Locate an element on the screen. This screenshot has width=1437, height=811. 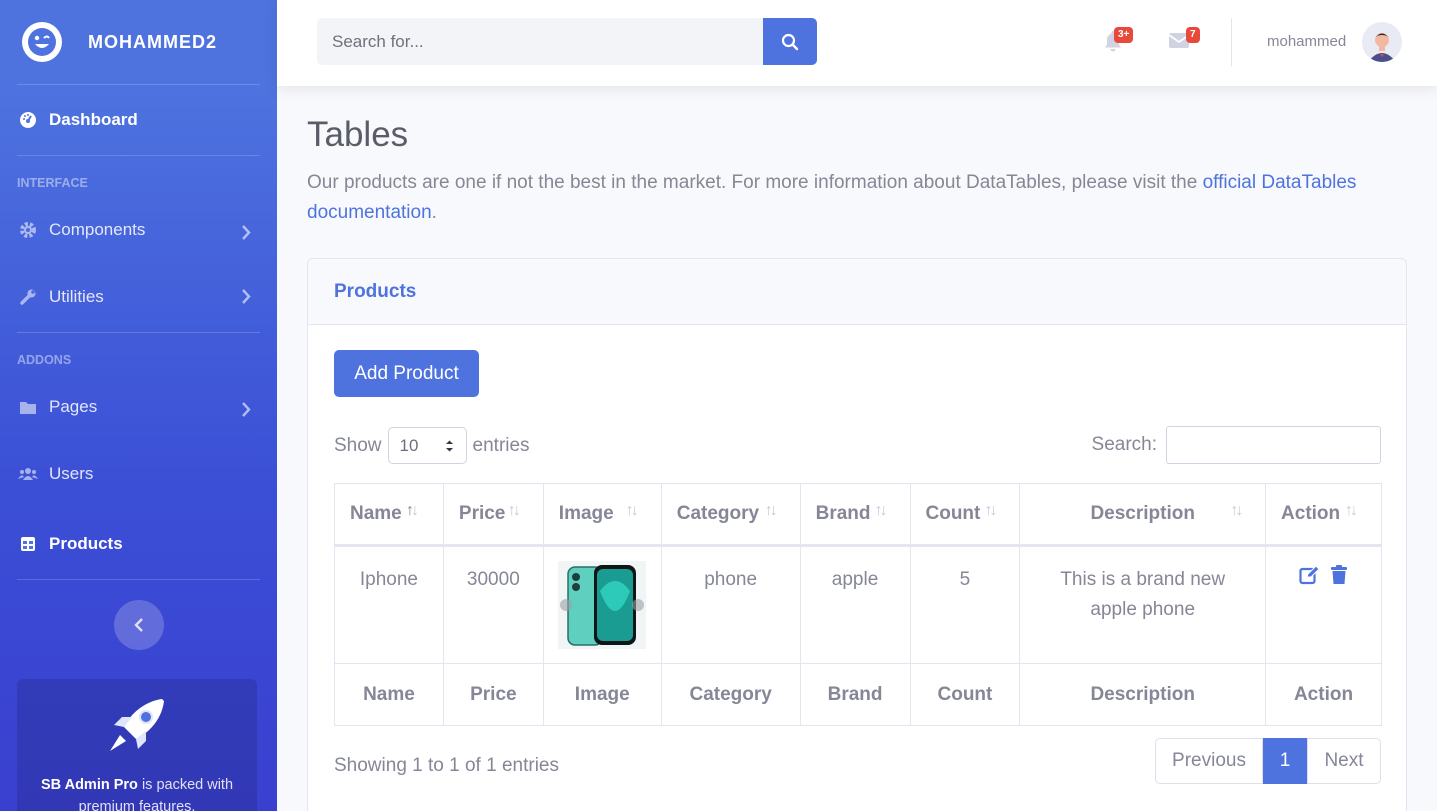
sidebar-item-dashboard: Dashboard is located at coordinates (138, 120).